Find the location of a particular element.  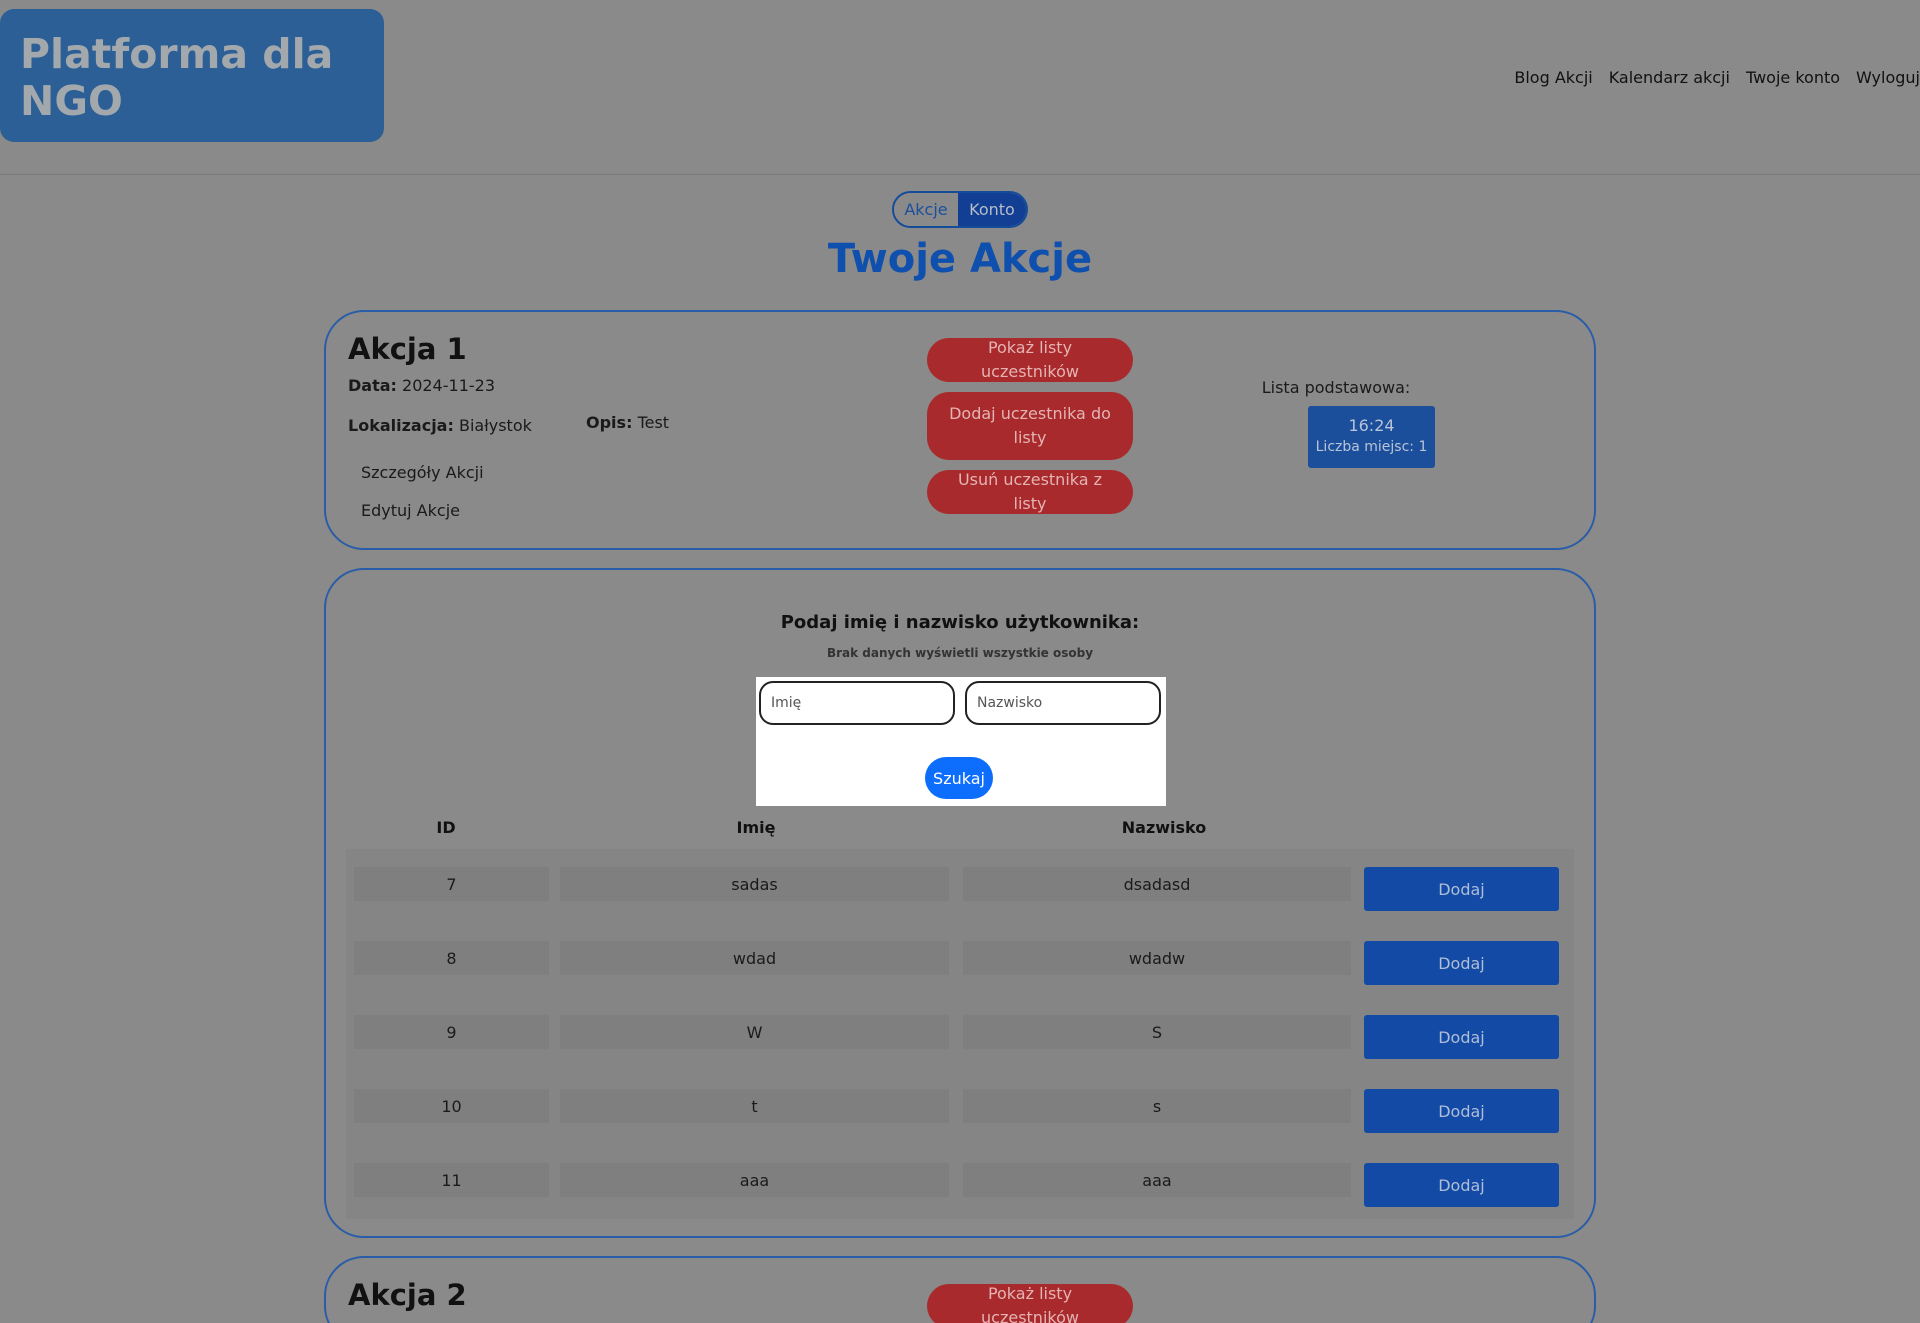

list-label: Lista podstawowa: is located at coordinates (1336, 387).